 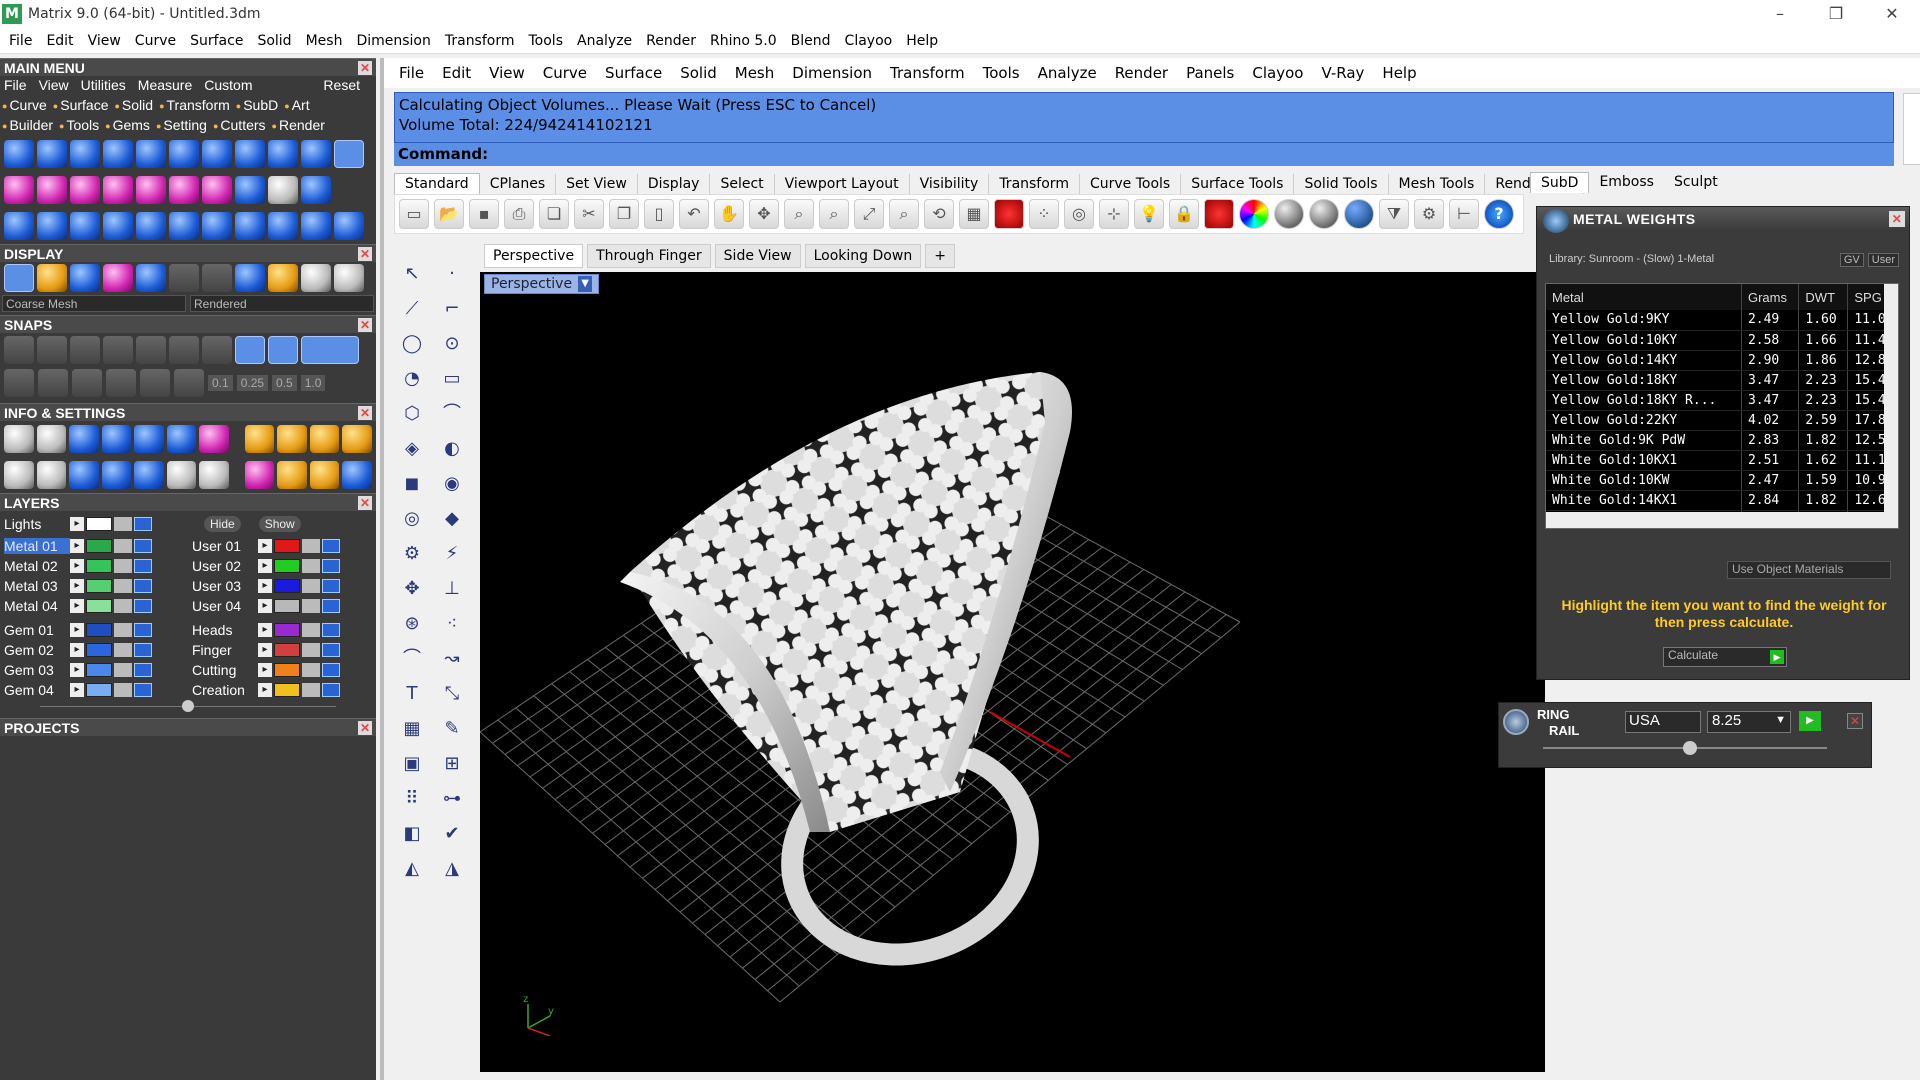 What do you see at coordinates (412, 764) in the screenshot?
I see `block-icon: ▣` at bounding box center [412, 764].